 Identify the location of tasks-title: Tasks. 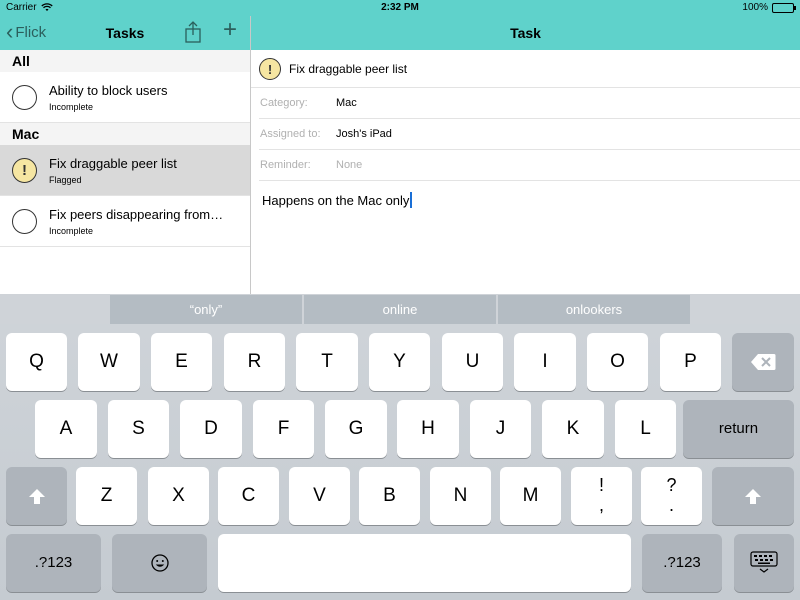
(125, 33).